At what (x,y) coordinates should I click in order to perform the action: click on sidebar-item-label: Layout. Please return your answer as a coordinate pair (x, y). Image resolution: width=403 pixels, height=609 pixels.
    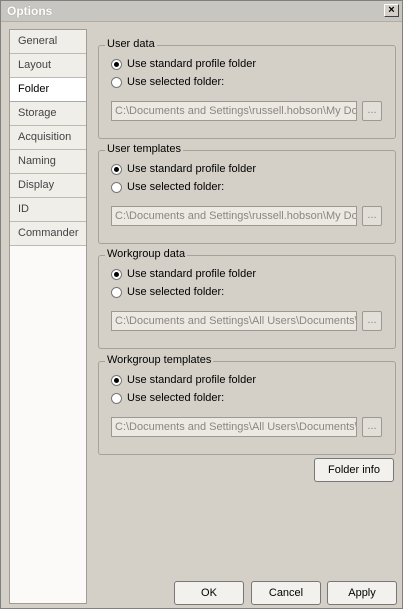
    Looking at the image, I should click on (35, 65).